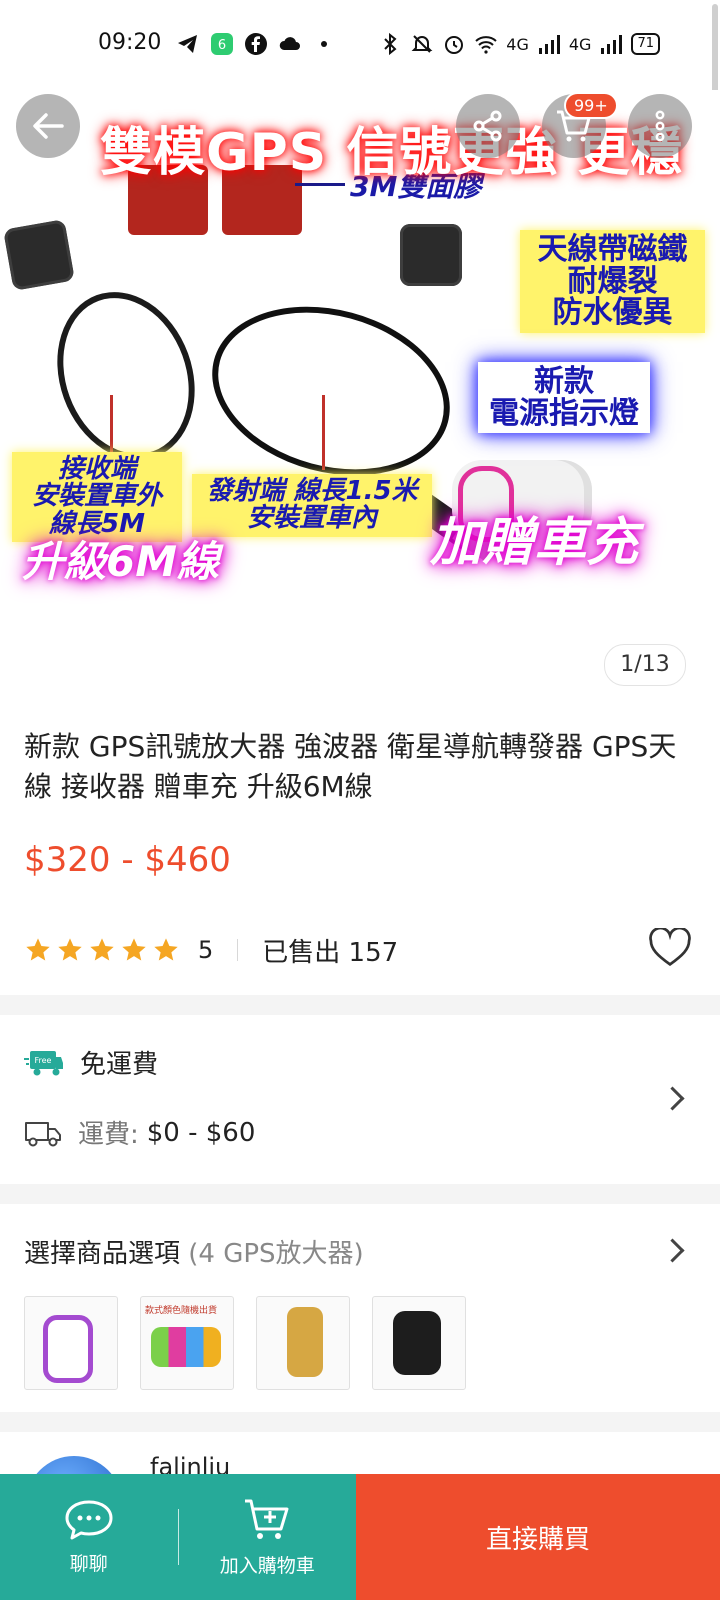 The image size is (720, 1600). I want to click on back-button, so click(48, 126).